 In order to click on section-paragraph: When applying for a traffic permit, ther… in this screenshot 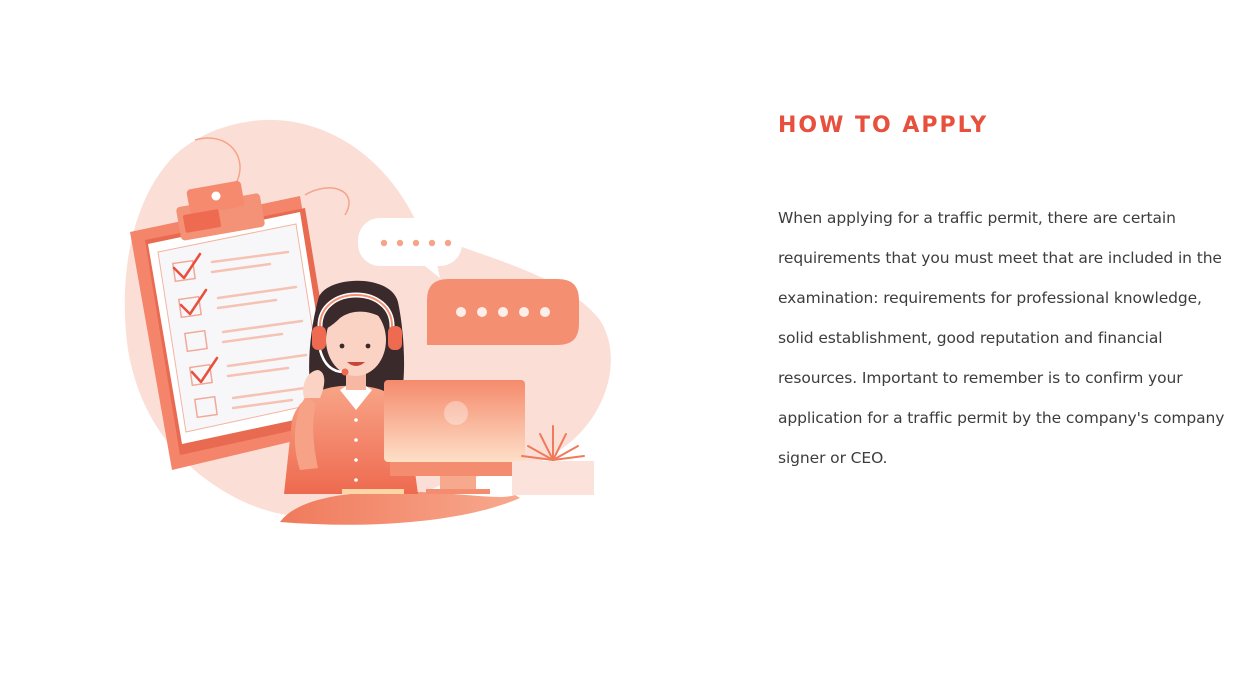, I will do `click(1001, 338)`.